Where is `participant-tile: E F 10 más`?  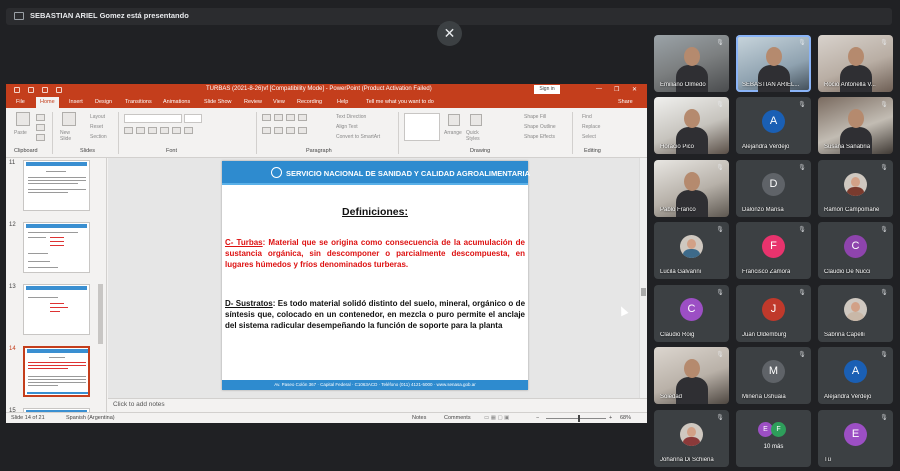 participant-tile: E F 10 más is located at coordinates (773, 438).